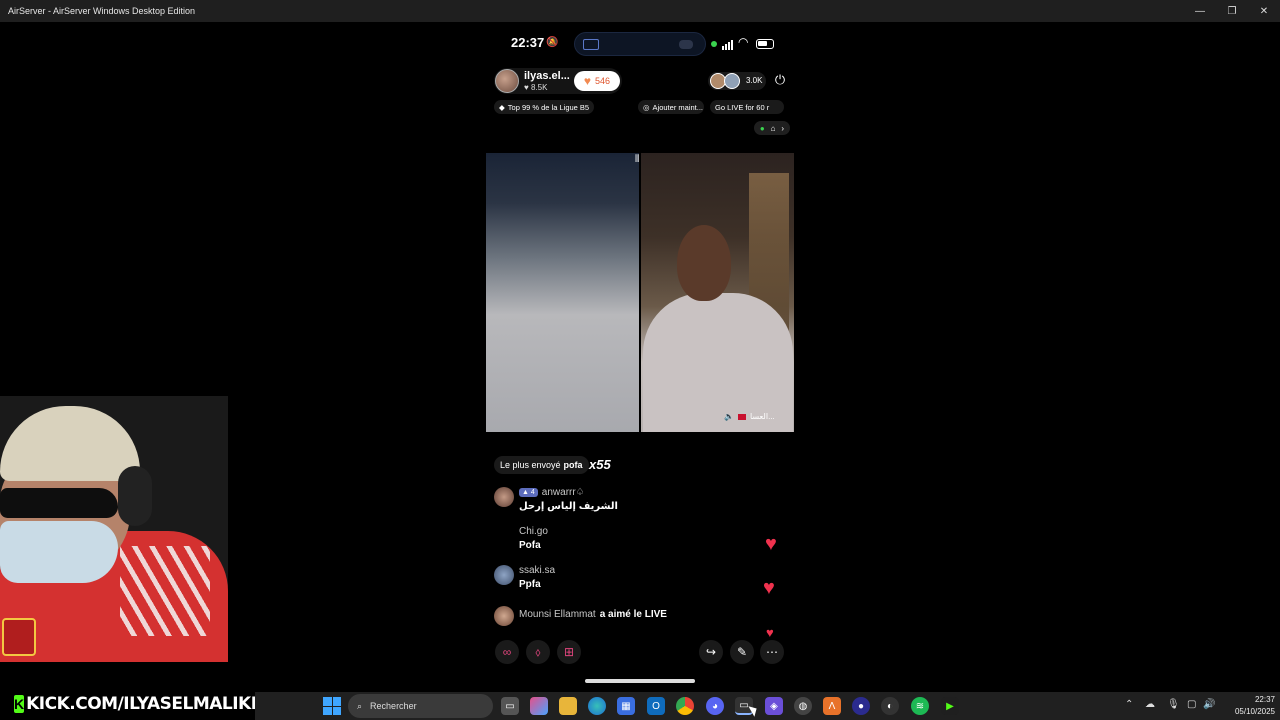 This screenshot has width=1280, height=720. I want to click on heart-icon: ♥, so click(769, 588).